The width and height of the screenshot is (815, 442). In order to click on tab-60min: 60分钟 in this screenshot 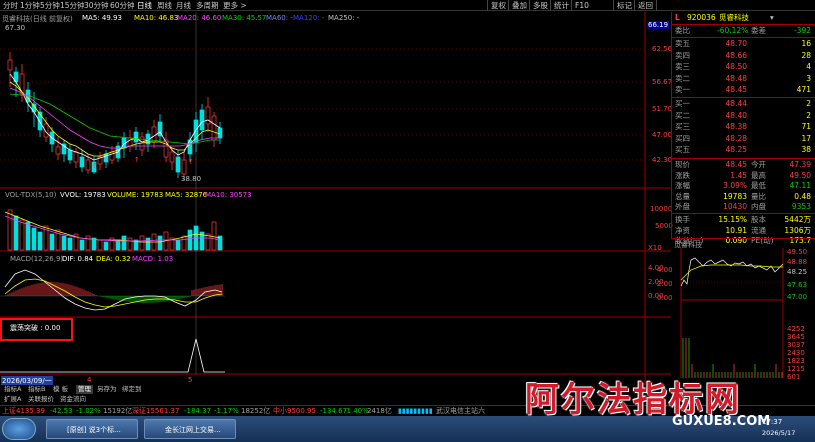, I will do `click(122, 5)`.